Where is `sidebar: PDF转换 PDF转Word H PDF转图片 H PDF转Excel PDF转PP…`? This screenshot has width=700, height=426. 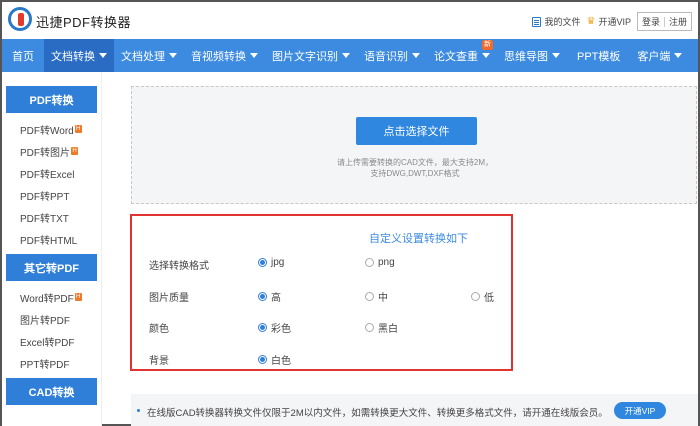 sidebar: PDF转换 PDF转Word H PDF转图片 H PDF转Excel PDF转PP… is located at coordinates (52, 249).